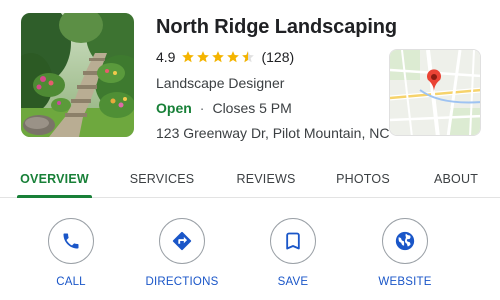 The width and height of the screenshot is (500, 300). I want to click on rating-row: 4.9 (128), so click(268, 57).